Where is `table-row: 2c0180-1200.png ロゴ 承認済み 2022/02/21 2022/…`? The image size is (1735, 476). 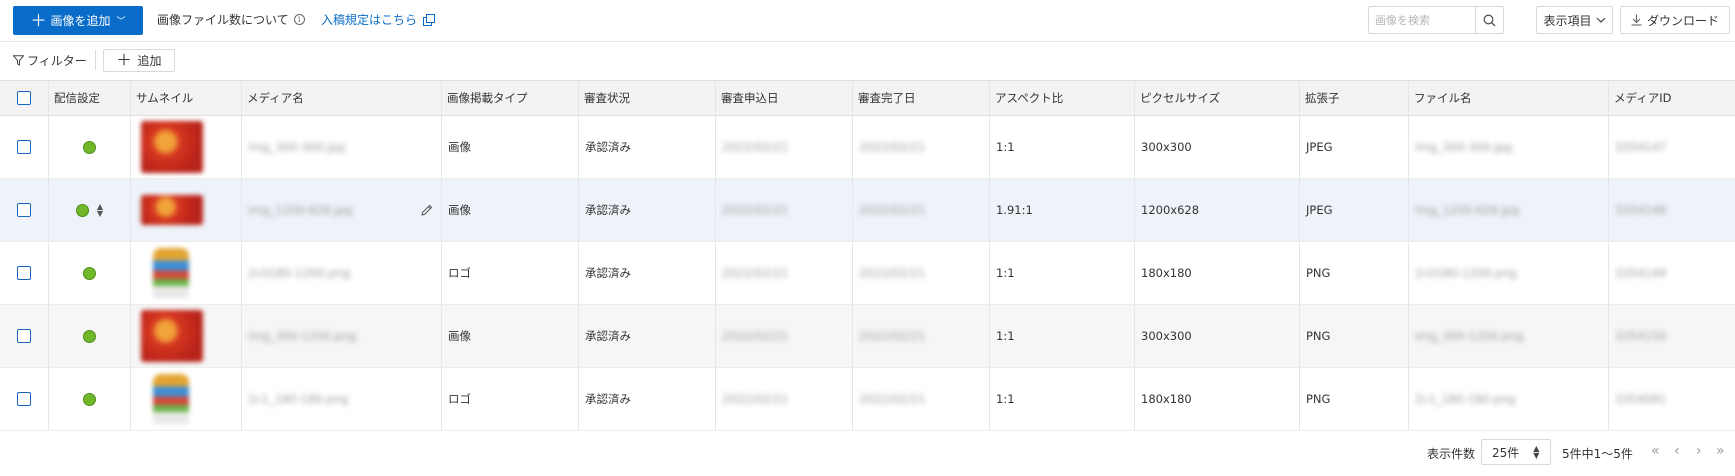
table-row: 2c0180-1200.png ロゴ 承認済み 2022/02/21 2022/… is located at coordinates (867, 273).